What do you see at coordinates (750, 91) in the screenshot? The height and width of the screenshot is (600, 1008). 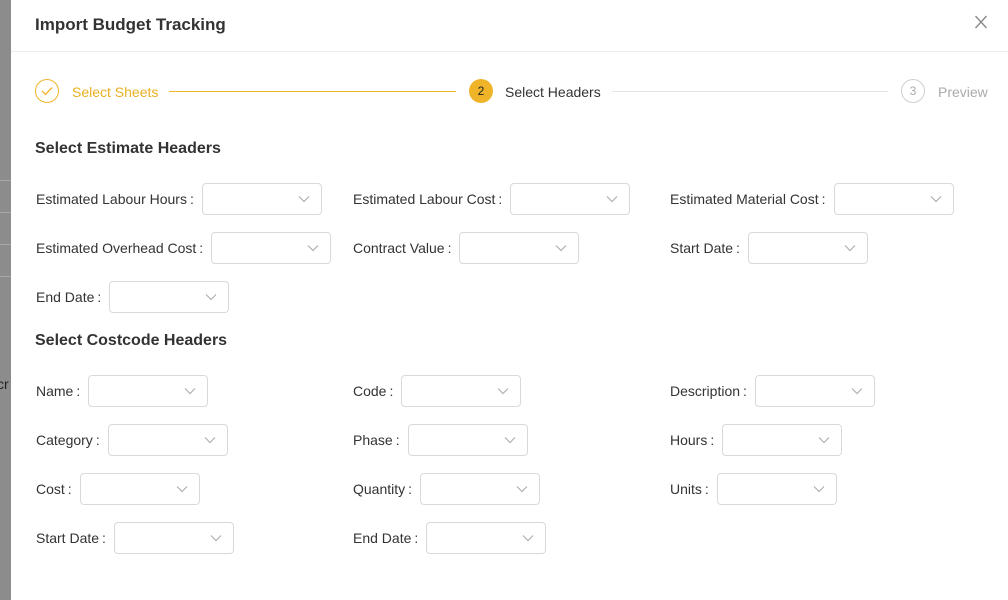 I see `step-connector-pending` at bounding box center [750, 91].